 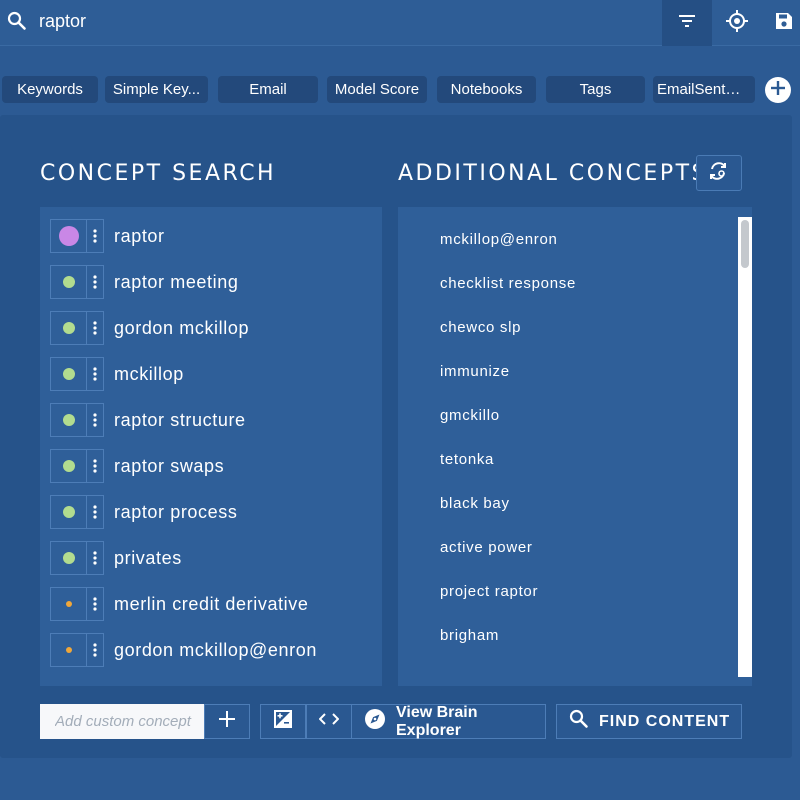 What do you see at coordinates (475, 503) in the screenshot?
I see `additional-concept-item: black bay` at bounding box center [475, 503].